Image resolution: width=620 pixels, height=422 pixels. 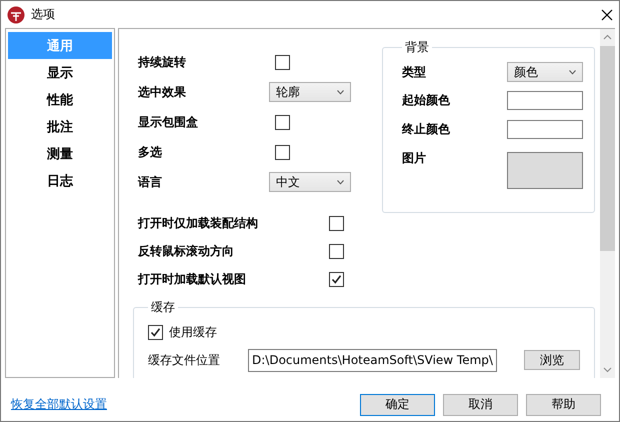 What do you see at coordinates (60, 126) in the screenshot?
I see `sidebar-item: 批注` at bounding box center [60, 126].